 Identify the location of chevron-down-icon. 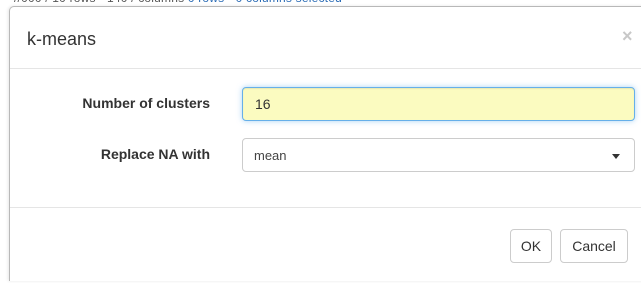
(616, 156).